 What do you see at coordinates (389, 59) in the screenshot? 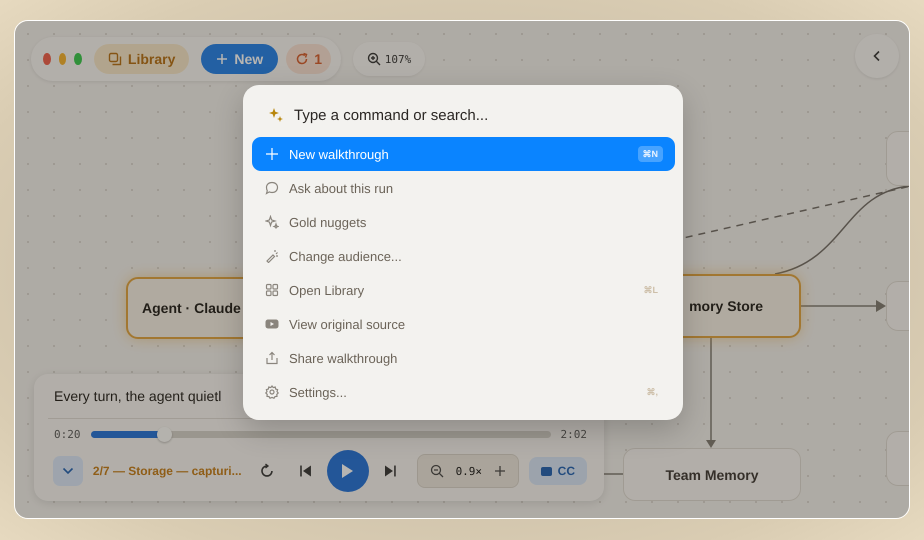
I see `zoom-button: 107%` at bounding box center [389, 59].